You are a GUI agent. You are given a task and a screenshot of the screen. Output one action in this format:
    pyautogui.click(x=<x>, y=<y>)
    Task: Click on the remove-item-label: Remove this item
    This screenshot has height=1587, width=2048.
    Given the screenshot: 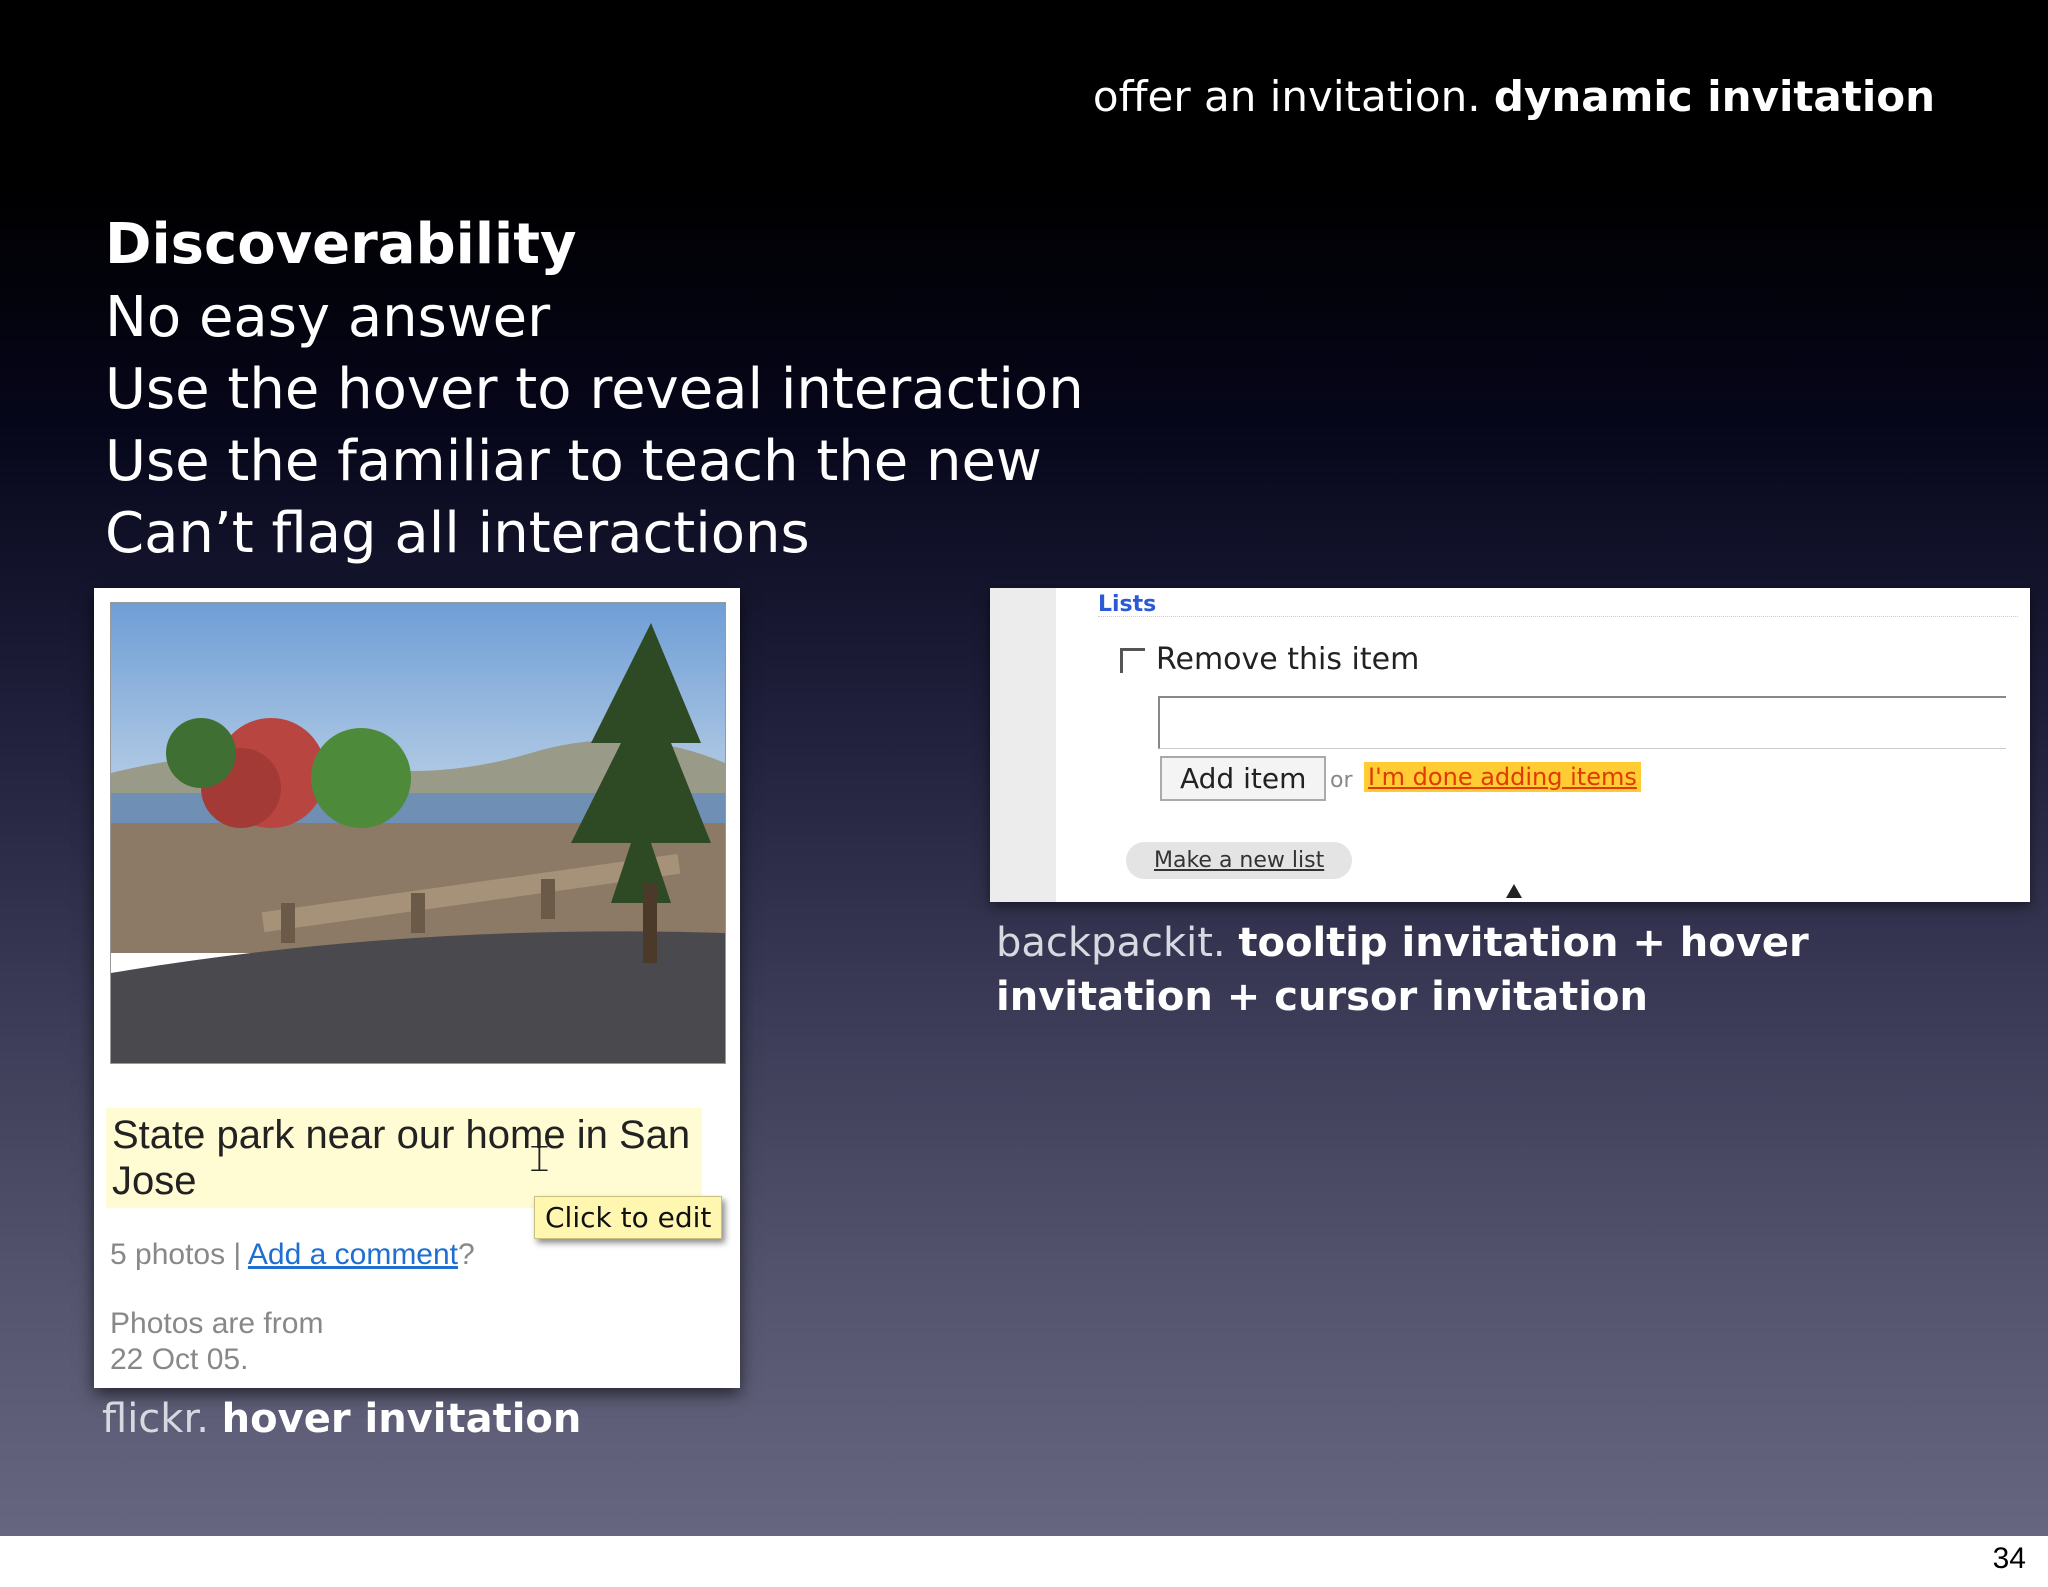 What is the action you would take?
    pyautogui.click(x=1288, y=659)
    